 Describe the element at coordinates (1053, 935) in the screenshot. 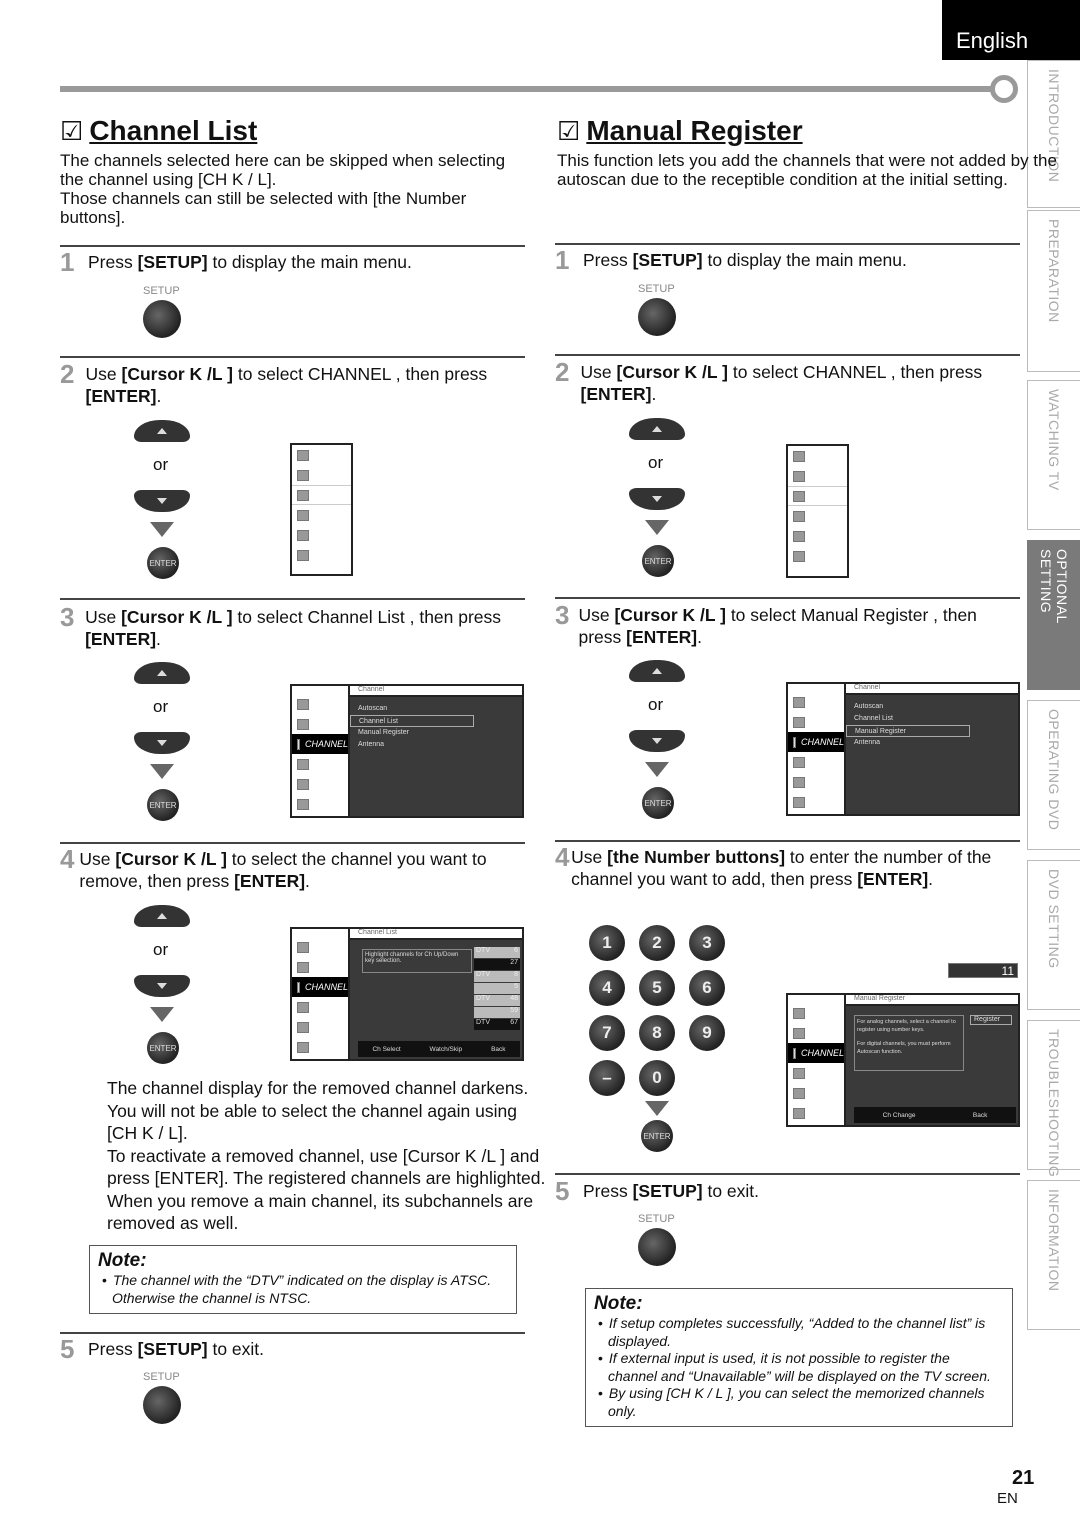

I see `side-tab: DVD SETTING` at that location.